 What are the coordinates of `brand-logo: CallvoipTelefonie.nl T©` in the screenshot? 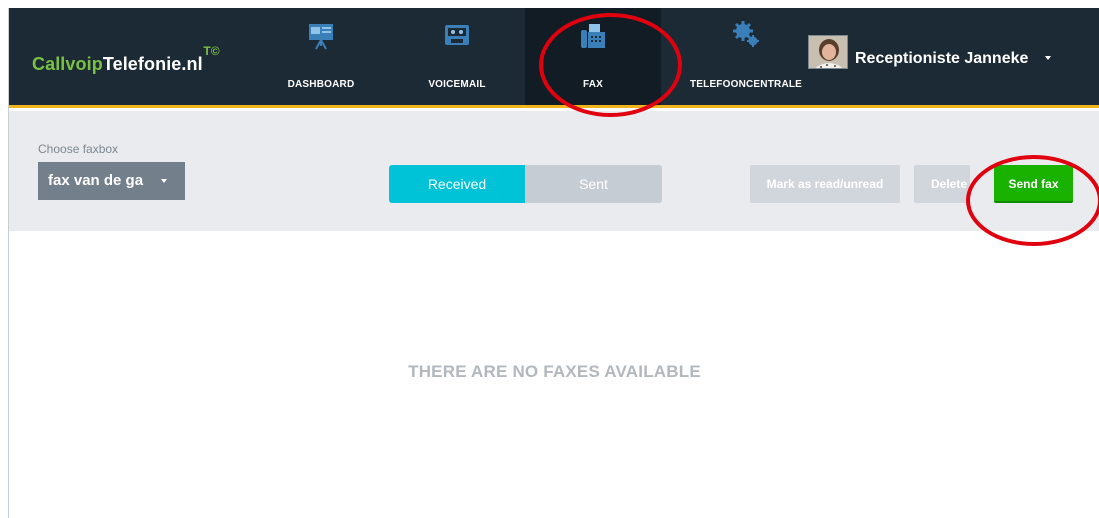 It's located at (126, 59).